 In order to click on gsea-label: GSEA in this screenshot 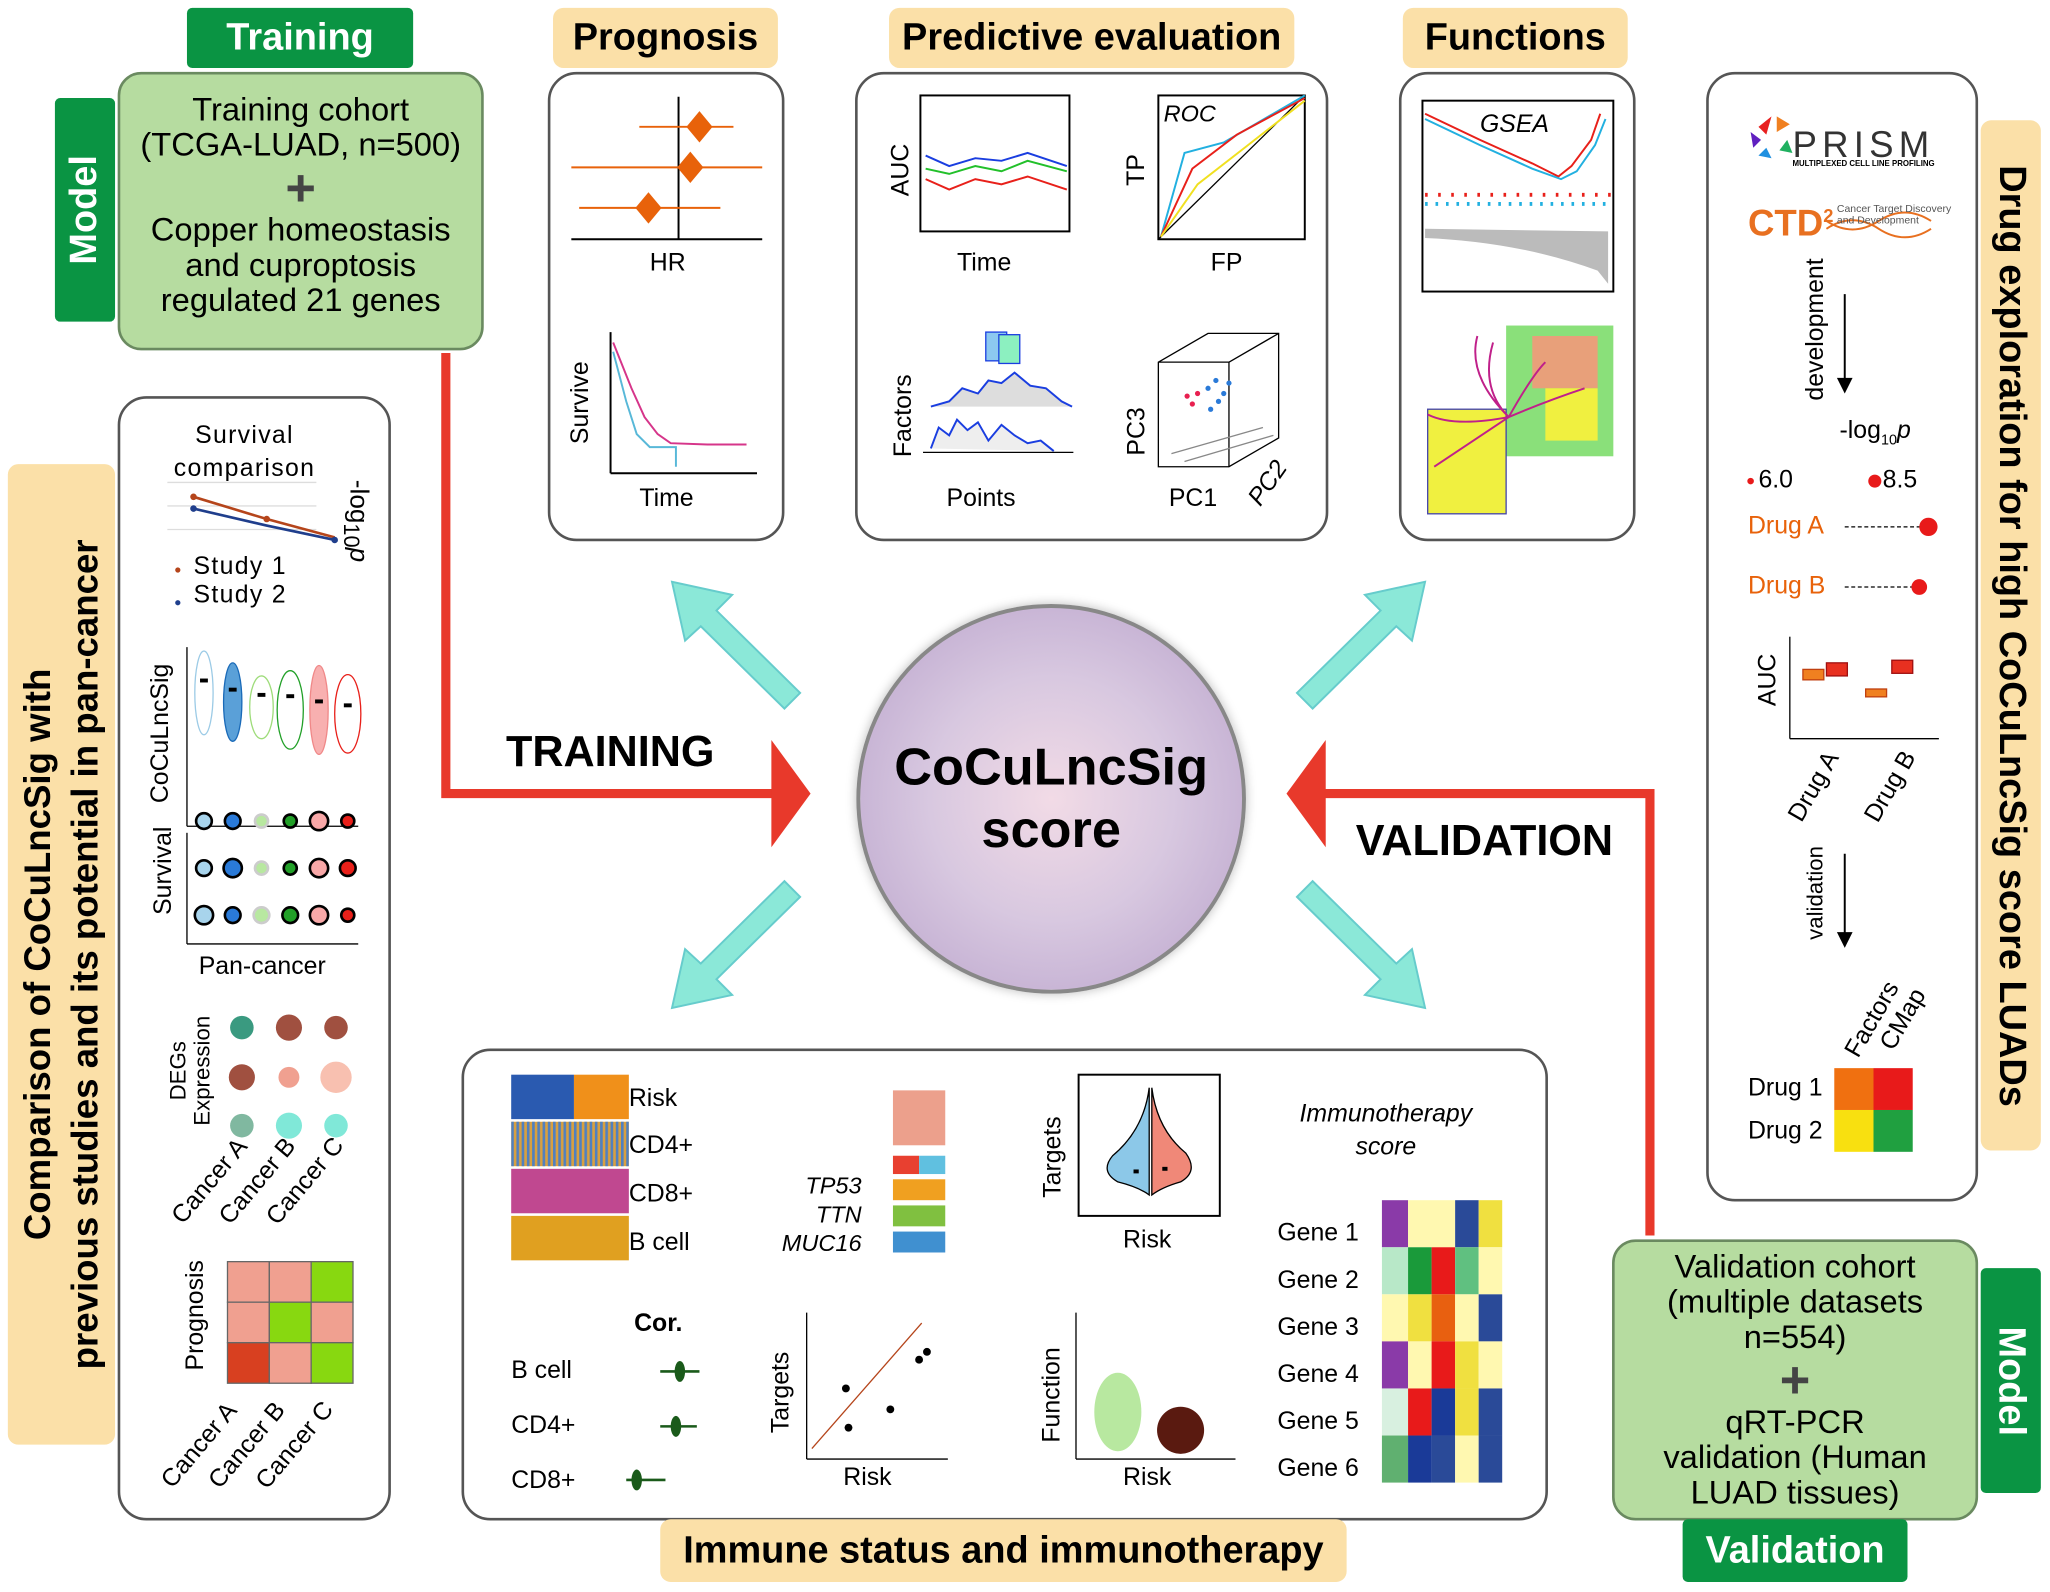, I will do `click(1514, 125)`.